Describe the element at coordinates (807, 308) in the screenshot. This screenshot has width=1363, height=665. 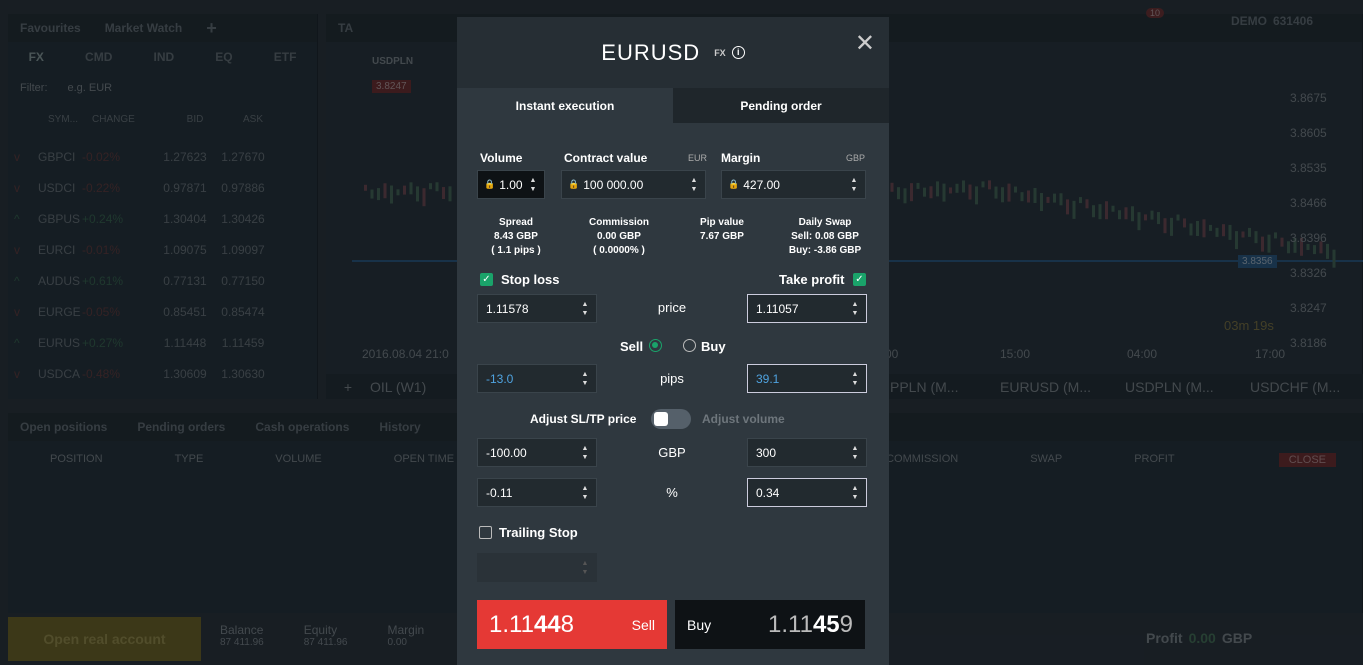
I see `tp-price-input: 1.11057 ▲ ▼` at that location.